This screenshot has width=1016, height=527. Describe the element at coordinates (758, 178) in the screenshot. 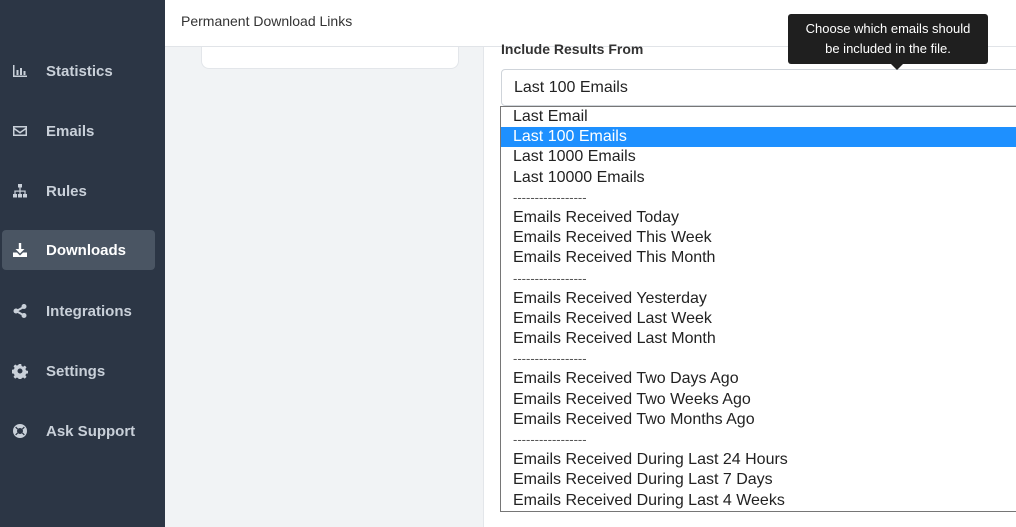

I see `dropdown-option: Last 10000 Emails` at that location.